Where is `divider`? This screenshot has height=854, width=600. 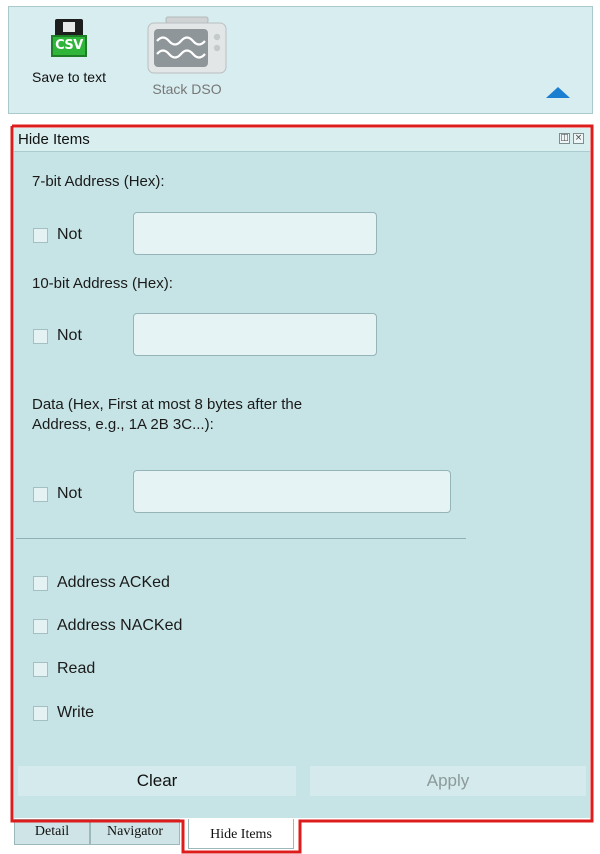 divider is located at coordinates (241, 538).